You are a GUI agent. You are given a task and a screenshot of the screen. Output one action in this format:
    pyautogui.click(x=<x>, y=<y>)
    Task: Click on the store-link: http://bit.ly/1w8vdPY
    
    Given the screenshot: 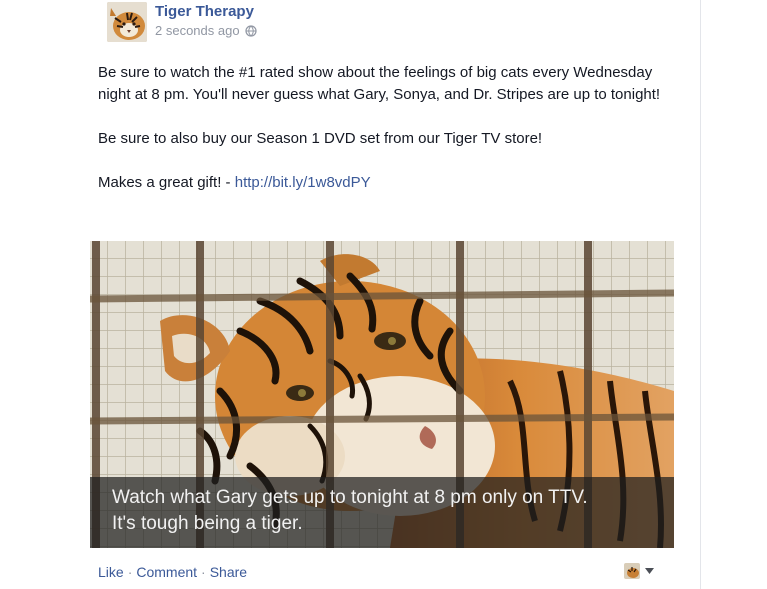 What is the action you would take?
    pyautogui.click(x=303, y=182)
    